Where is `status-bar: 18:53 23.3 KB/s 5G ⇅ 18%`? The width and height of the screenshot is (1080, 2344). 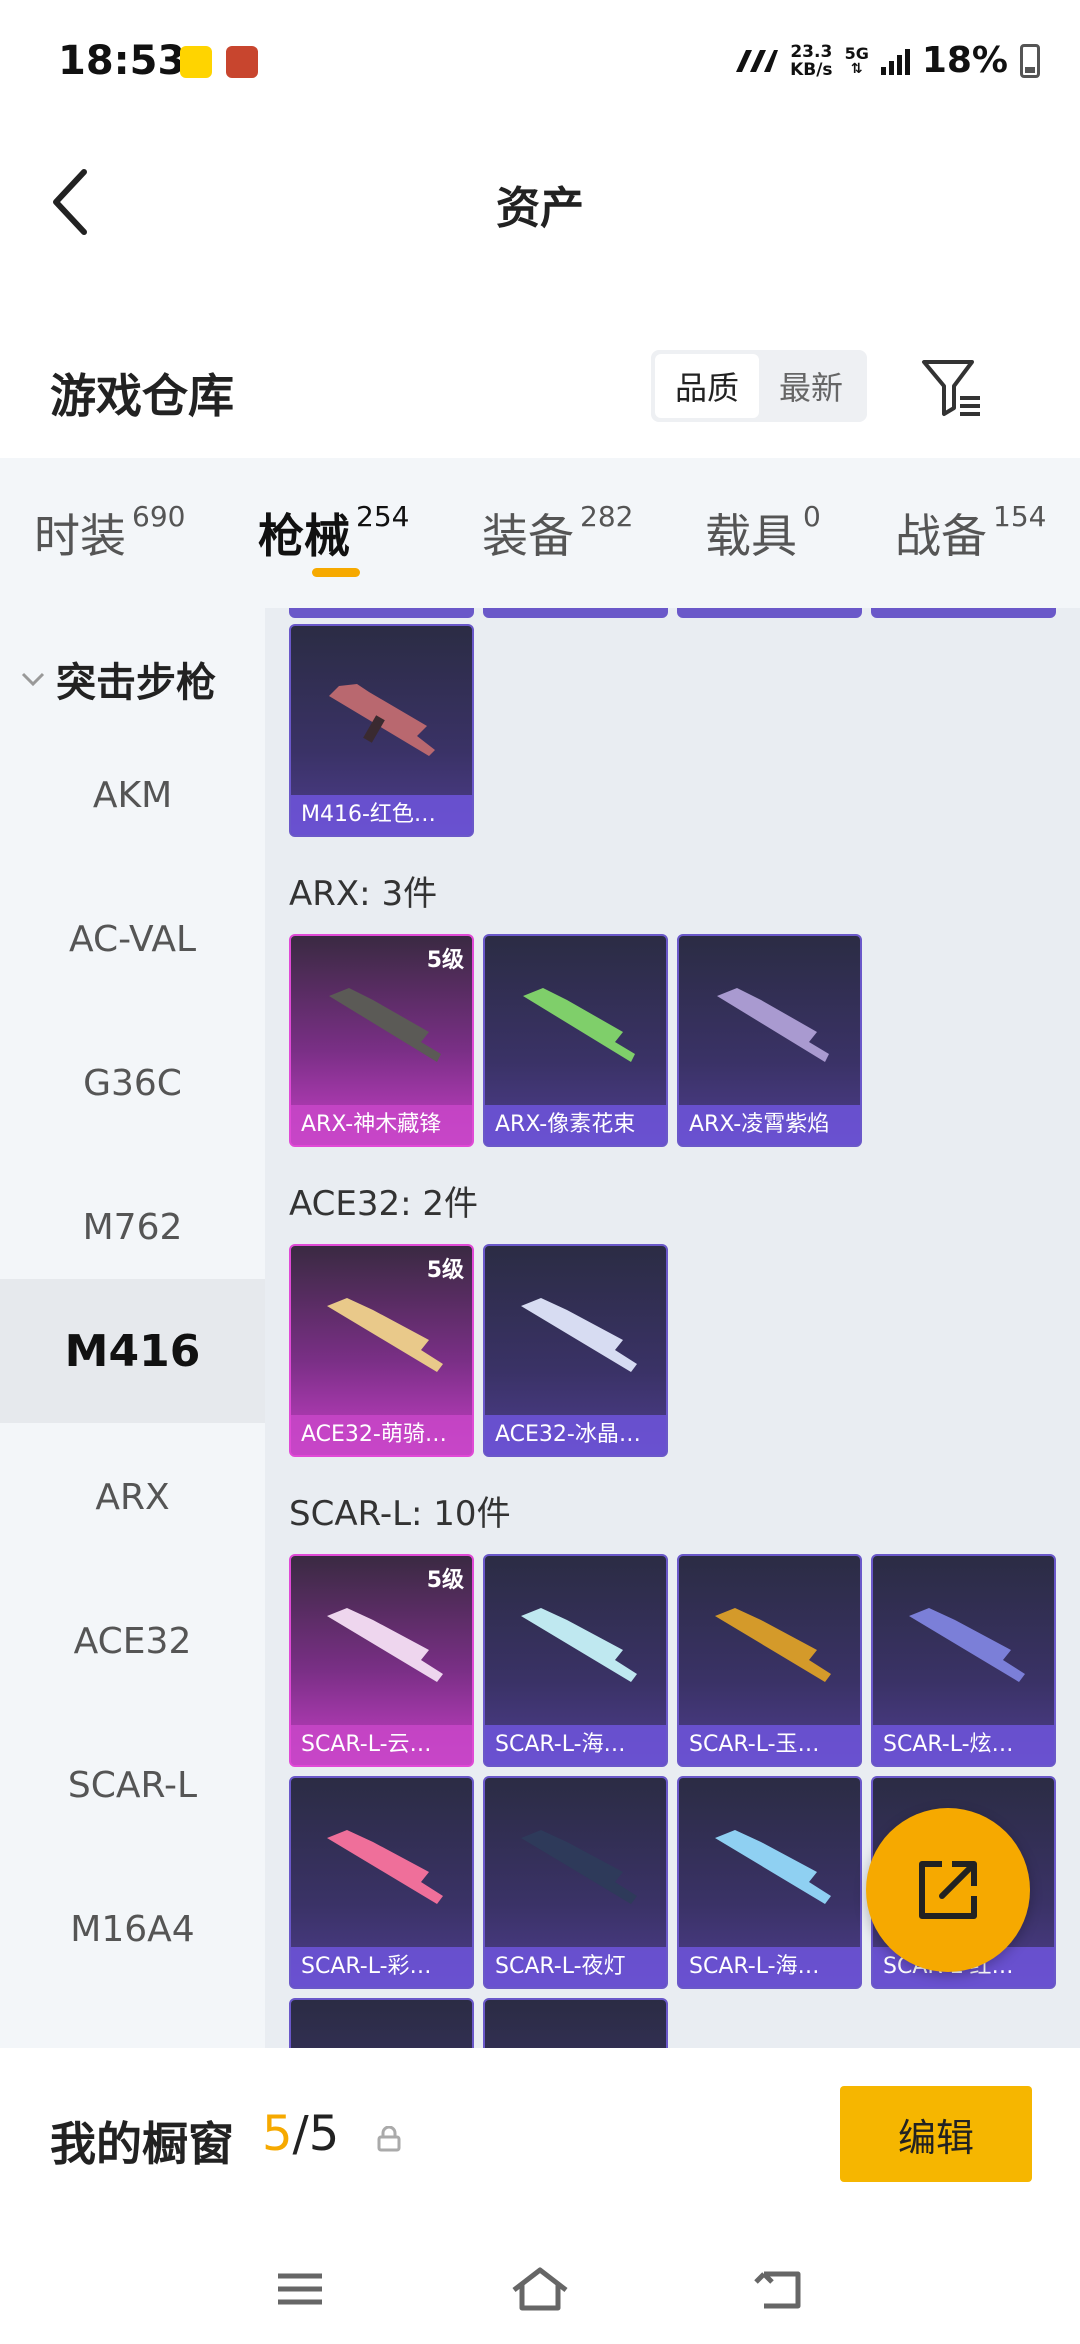
status-bar: 18:53 23.3 KB/s 5G ⇅ 18% is located at coordinates (540, 60).